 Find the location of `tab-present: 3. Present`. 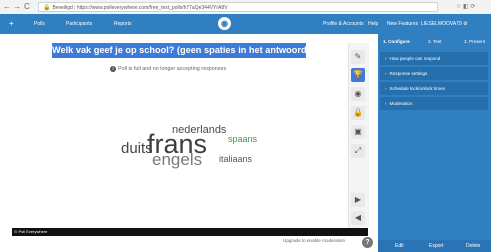

tab-present: 3. Present is located at coordinates (474, 42).